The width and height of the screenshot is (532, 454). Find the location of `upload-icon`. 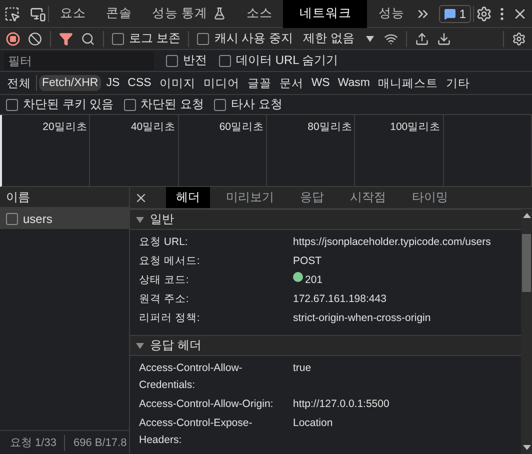

upload-icon is located at coordinates (422, 39).